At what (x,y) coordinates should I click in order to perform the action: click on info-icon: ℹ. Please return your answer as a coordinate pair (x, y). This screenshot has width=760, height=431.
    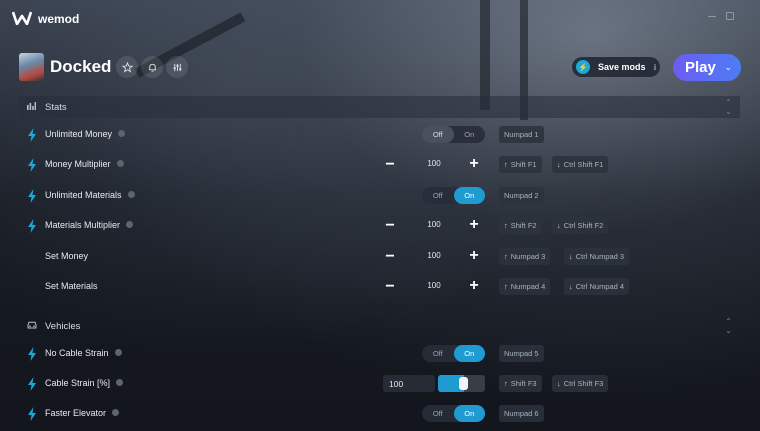
    Looking at the image, I should click on (655, 67).